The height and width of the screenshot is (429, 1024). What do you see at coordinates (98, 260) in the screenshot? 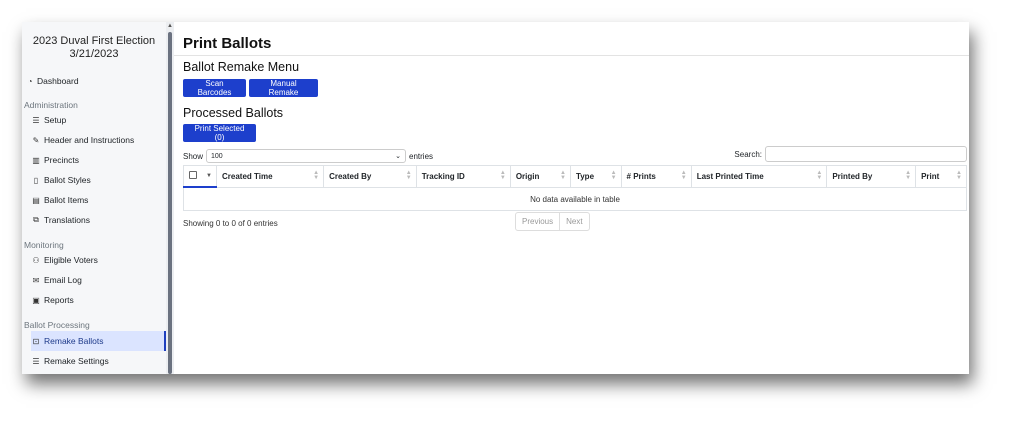
I see `sidebar-item-eligible-voters: ⚇ Eligible Voters` at bounding box center [98, 260].